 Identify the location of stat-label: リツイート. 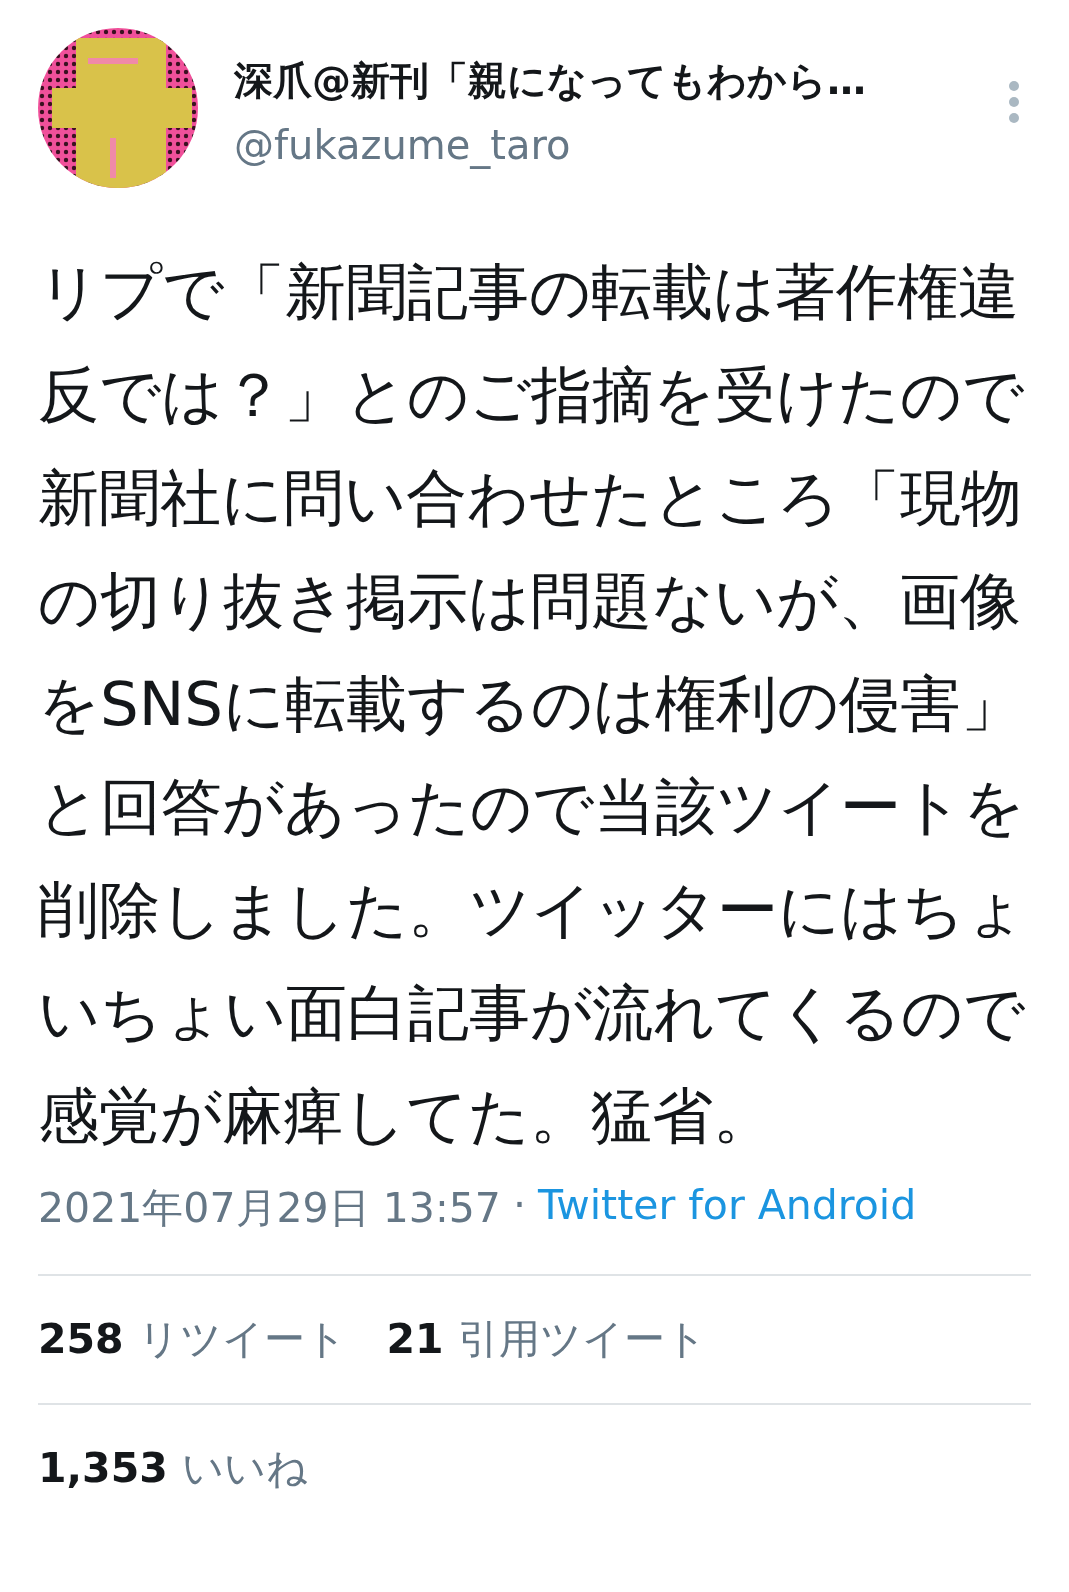
(242, 1339).